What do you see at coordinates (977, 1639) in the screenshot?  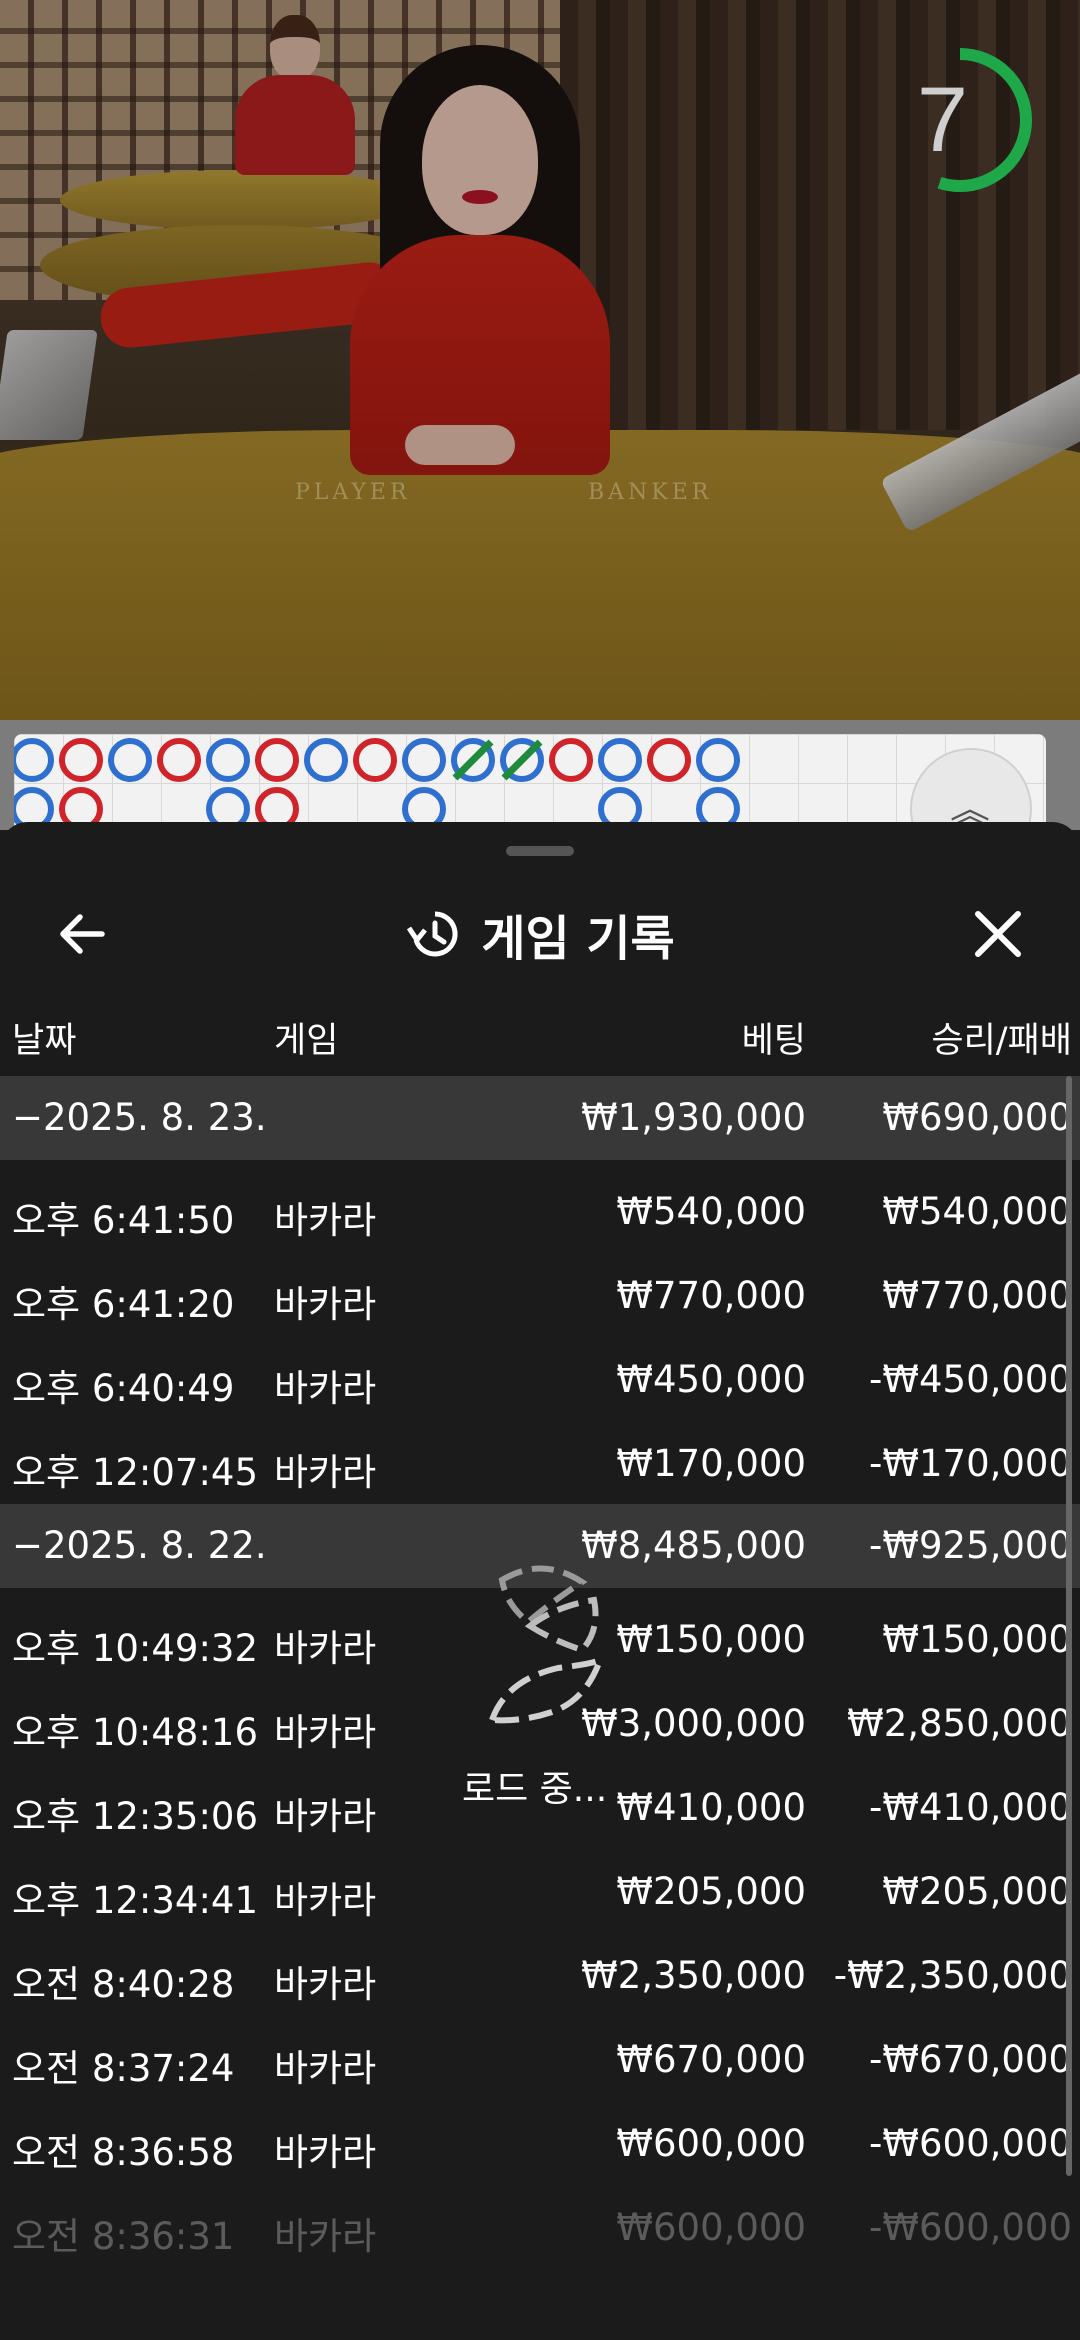 I see `row-winloss: ₩150,000` at bounding box center [977, 1639].